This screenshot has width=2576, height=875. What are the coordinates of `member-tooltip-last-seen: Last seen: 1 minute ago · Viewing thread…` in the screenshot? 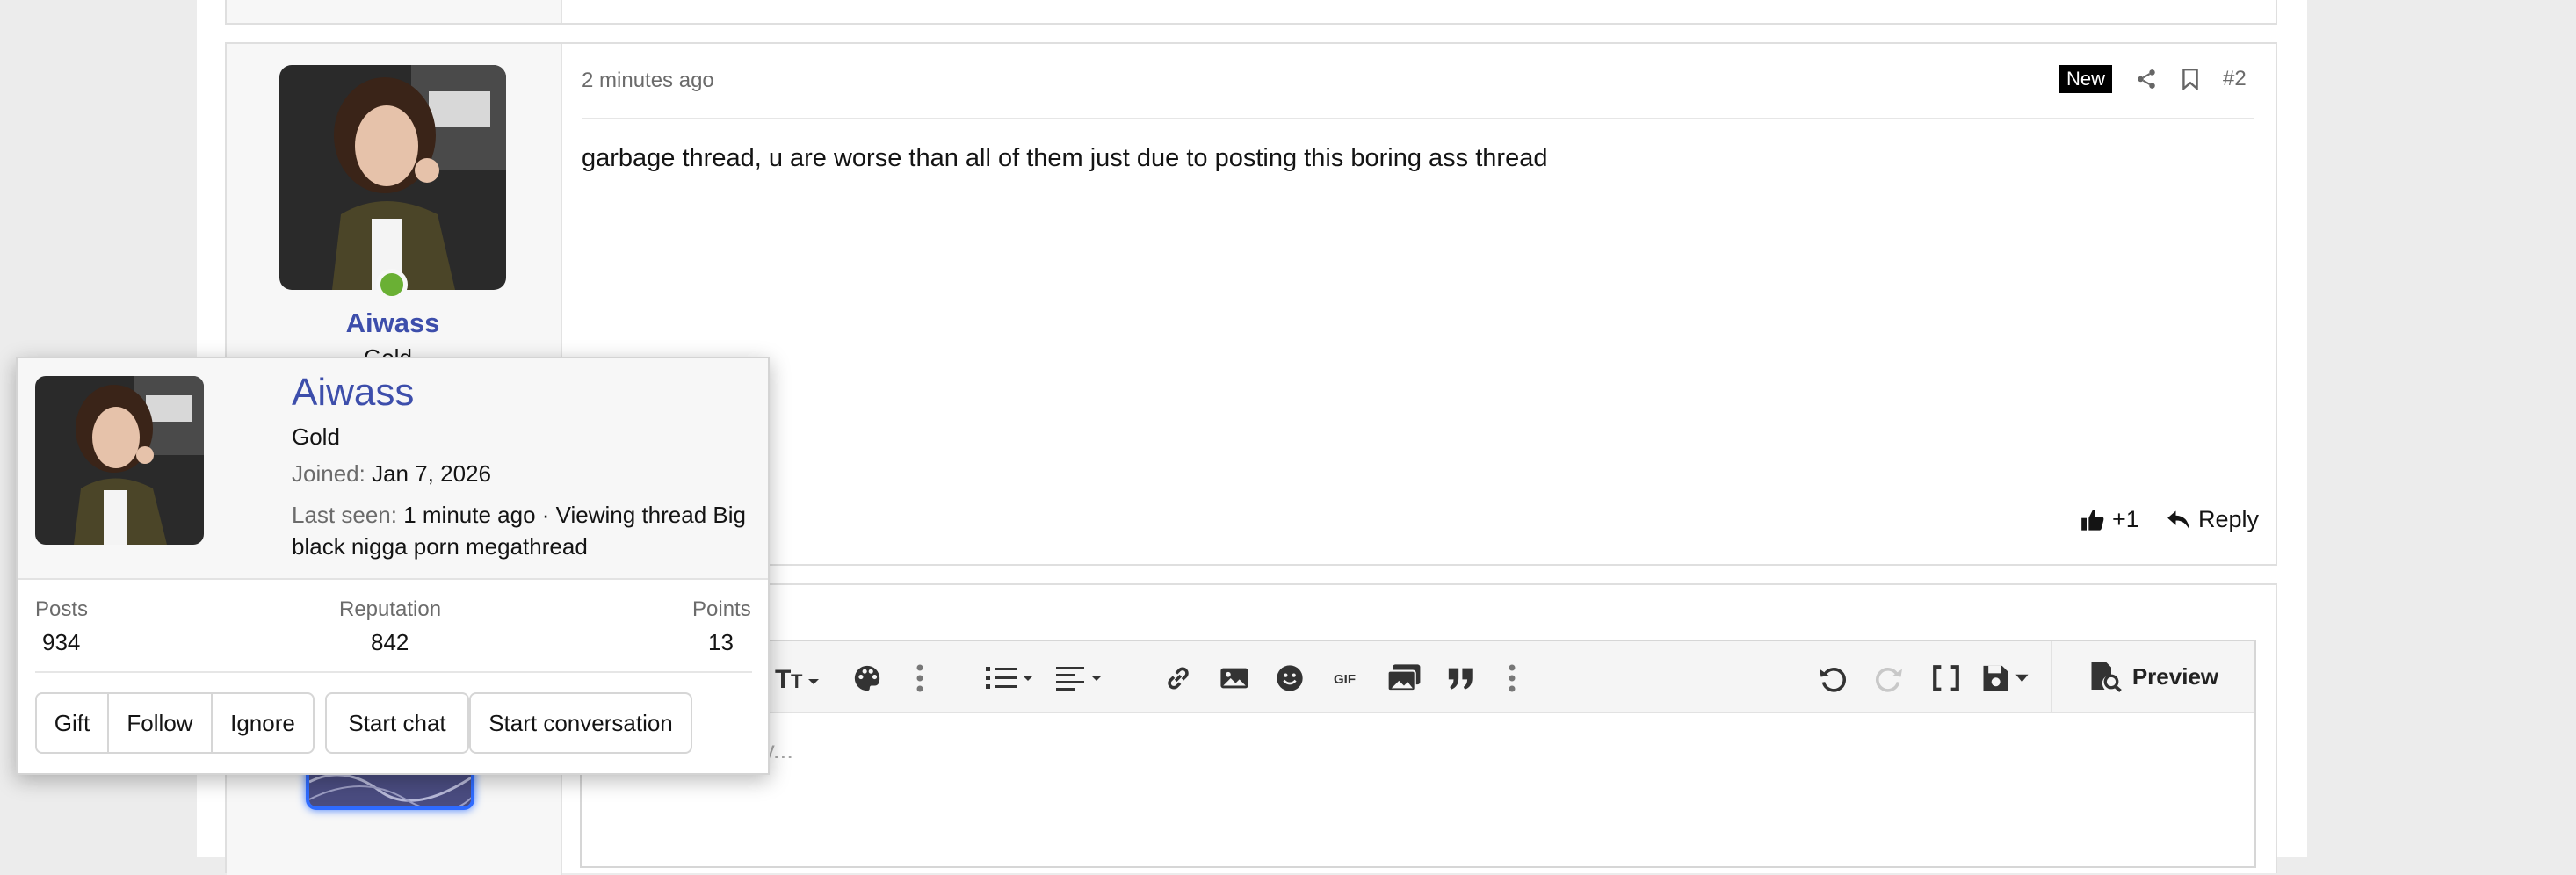 It's located at (529, 530).